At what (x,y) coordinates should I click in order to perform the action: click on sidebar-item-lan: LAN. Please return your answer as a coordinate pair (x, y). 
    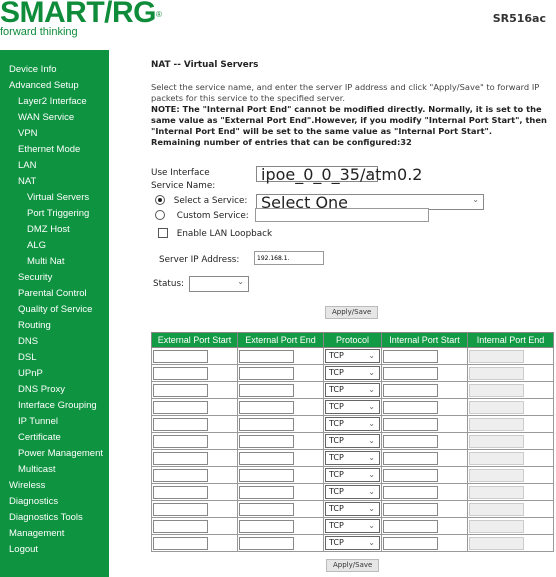
    Looking at the image, I should click on (54, 166).